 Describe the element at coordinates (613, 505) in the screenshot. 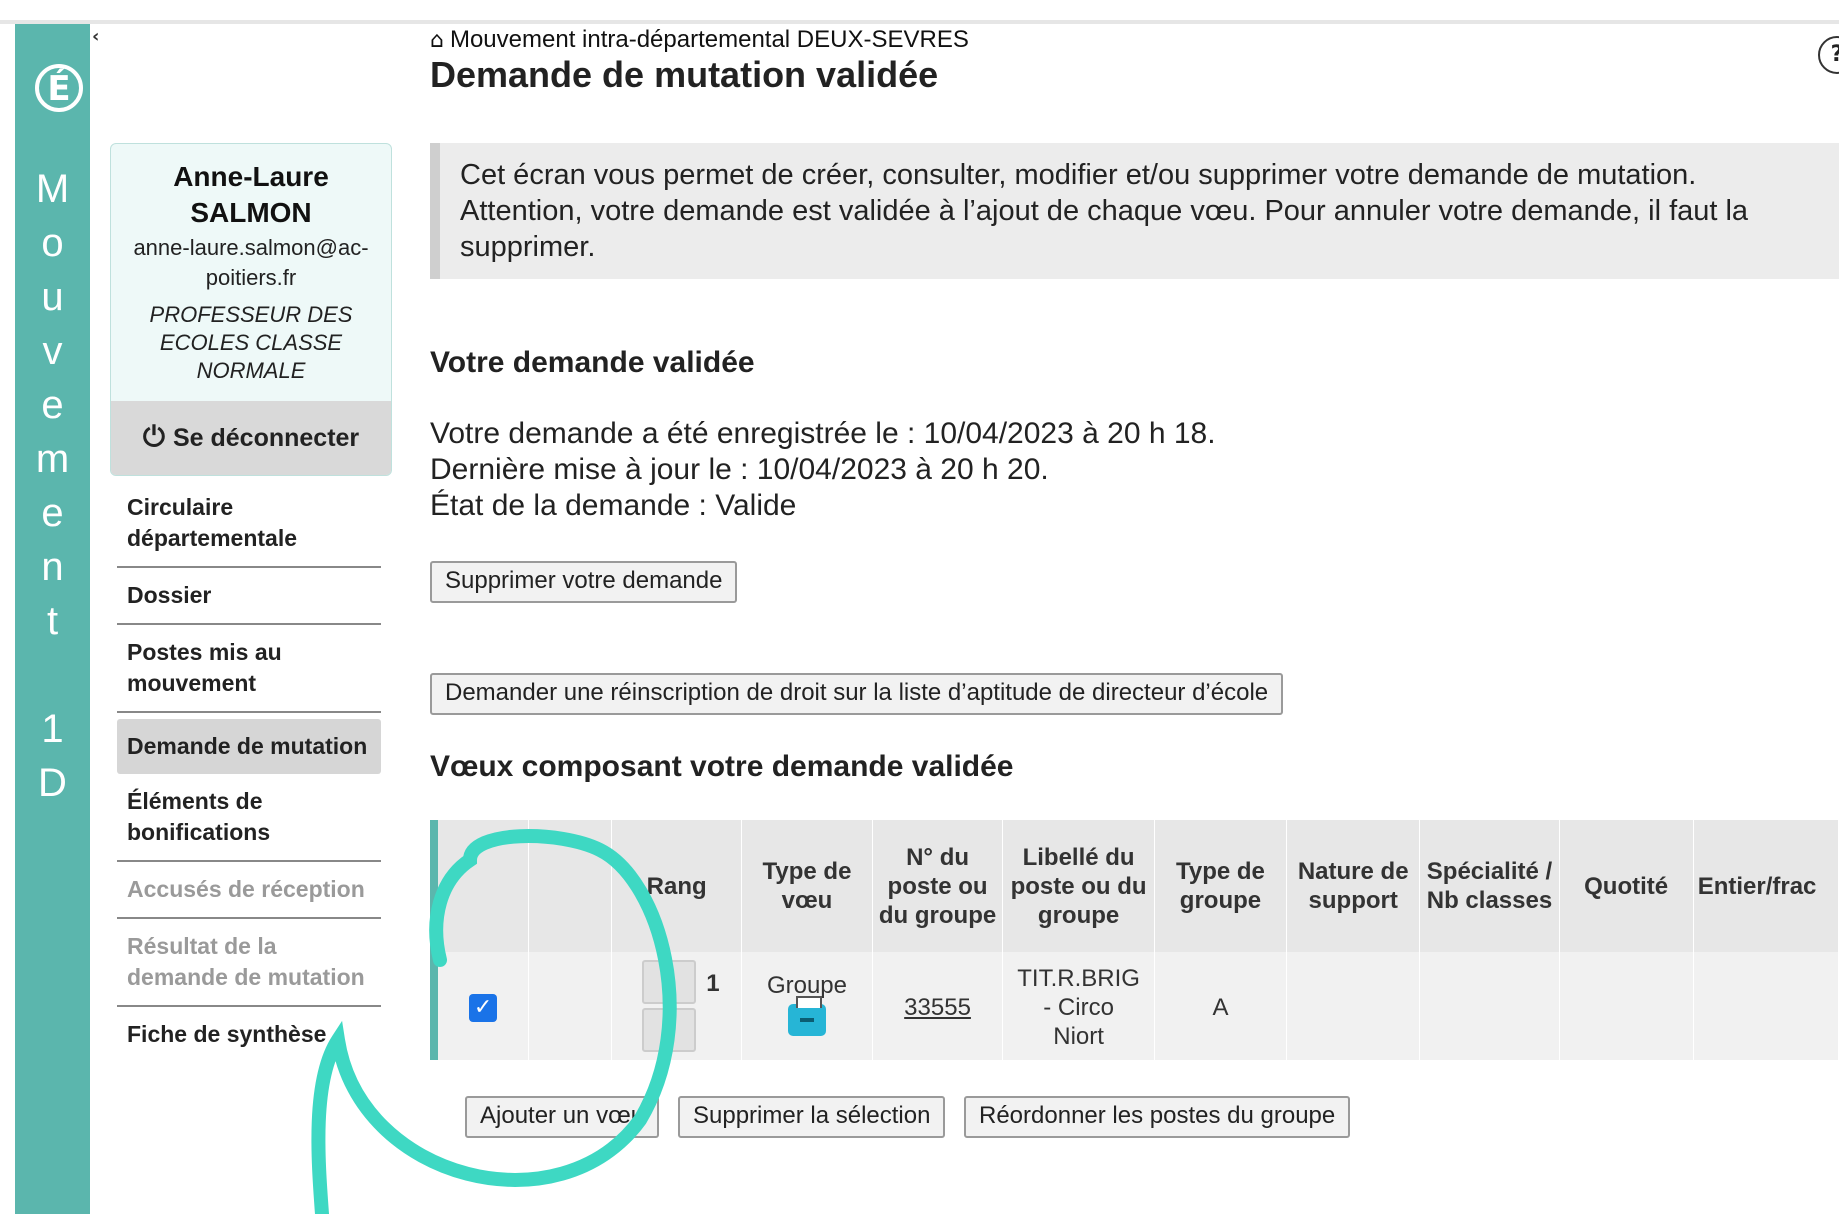

I see `request-state: État de la demande : Valide` at that location.